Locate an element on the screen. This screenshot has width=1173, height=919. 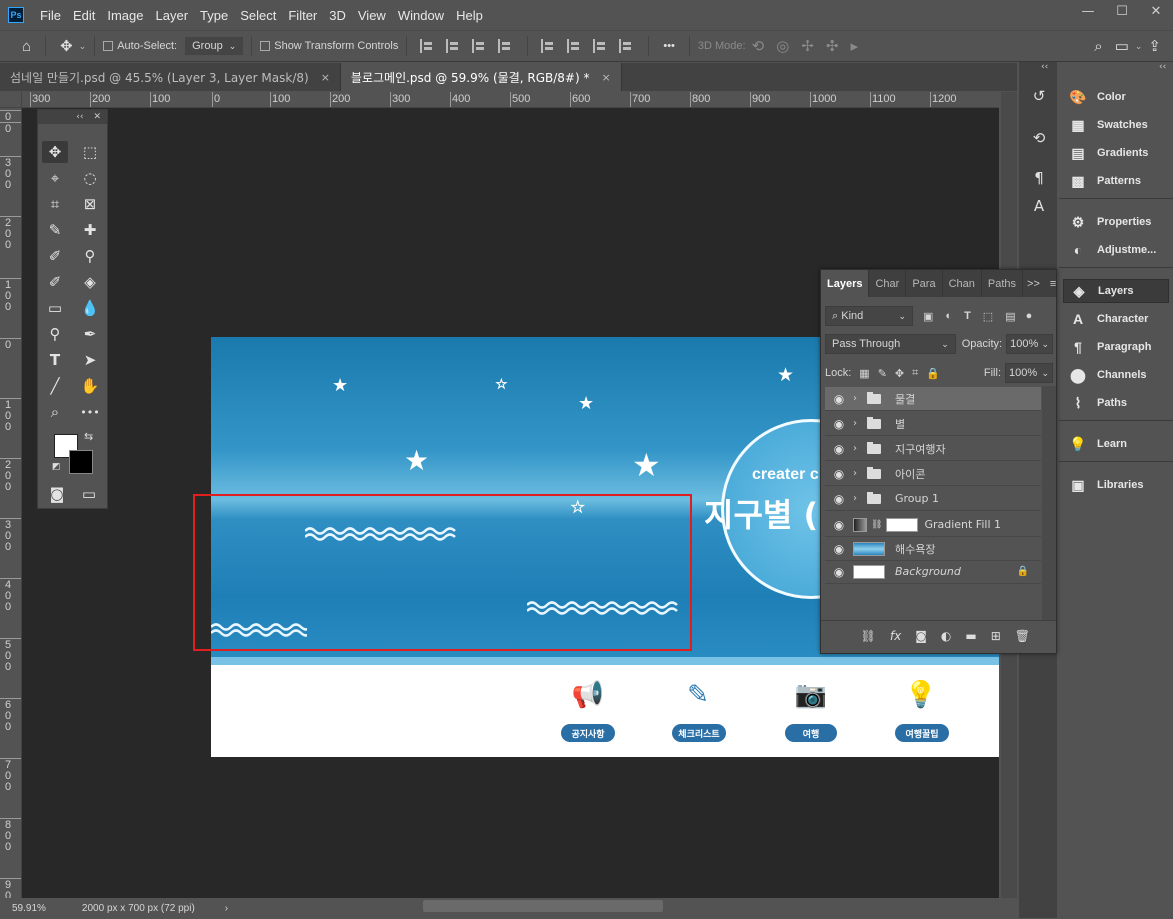
dock-item-paths: ⌇ Paths is located at coordinates (1116, 403).